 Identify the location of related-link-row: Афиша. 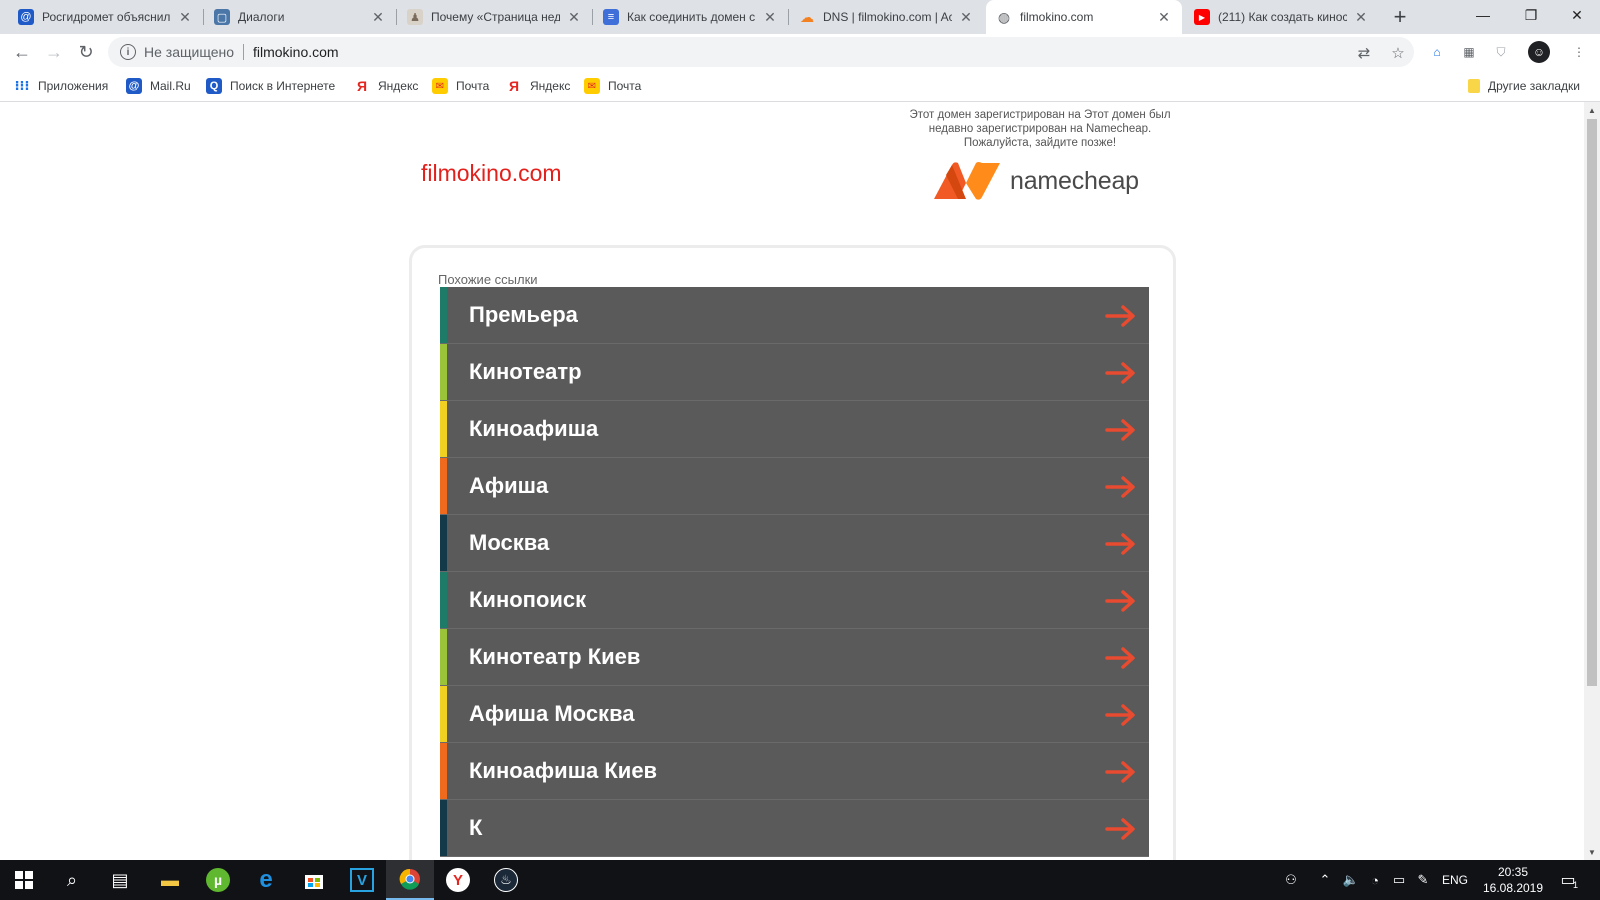
(794, 486).